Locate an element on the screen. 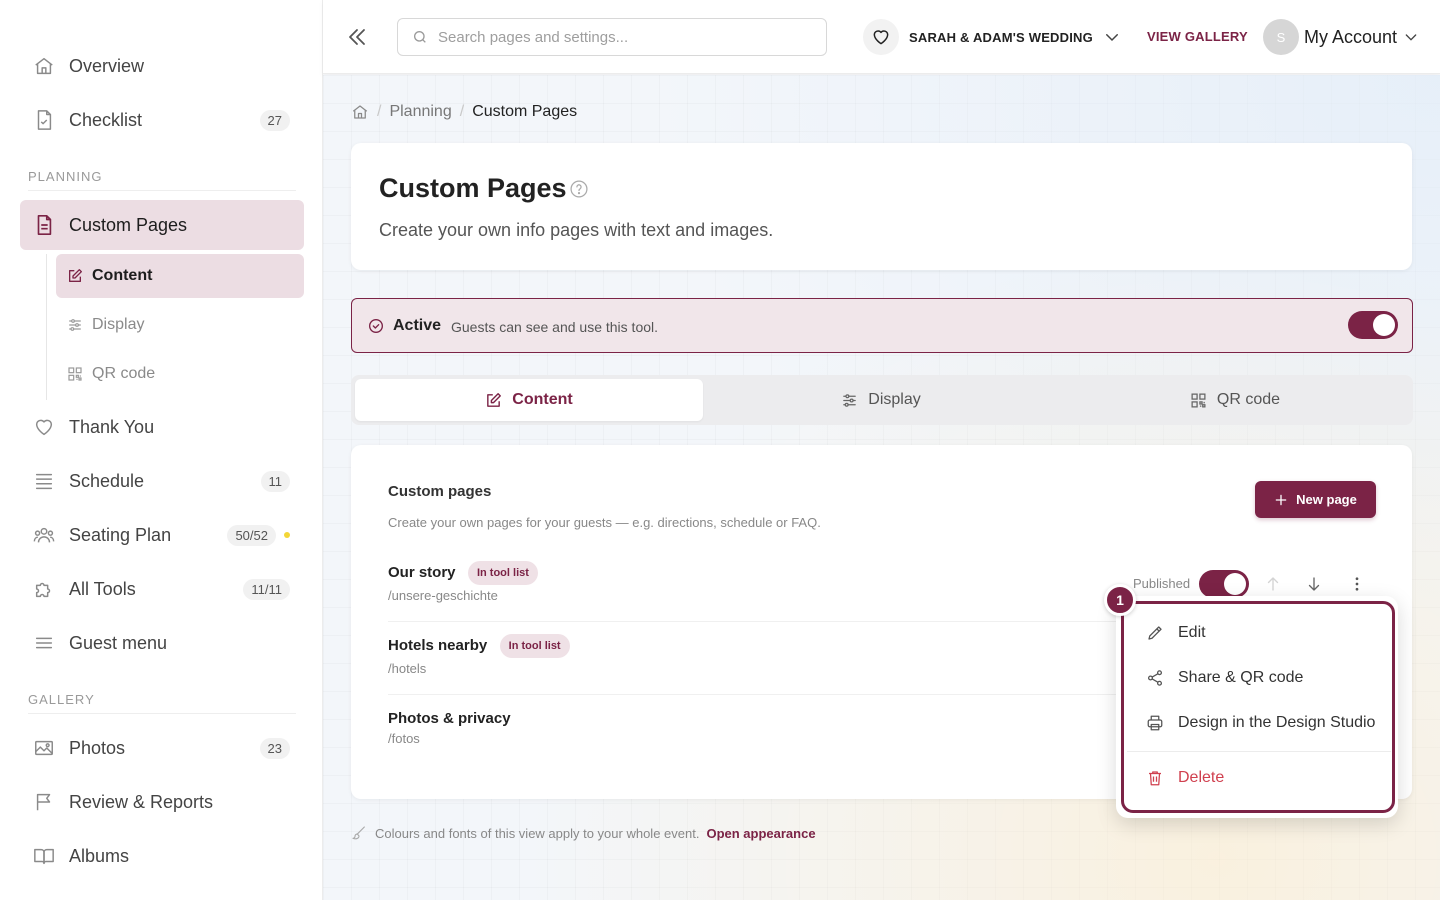 The height and width of the screenshot is (900, 1440). sidebar-item-seating-plan: Seating Plan 50/52 is located at coordinates (162, 535).